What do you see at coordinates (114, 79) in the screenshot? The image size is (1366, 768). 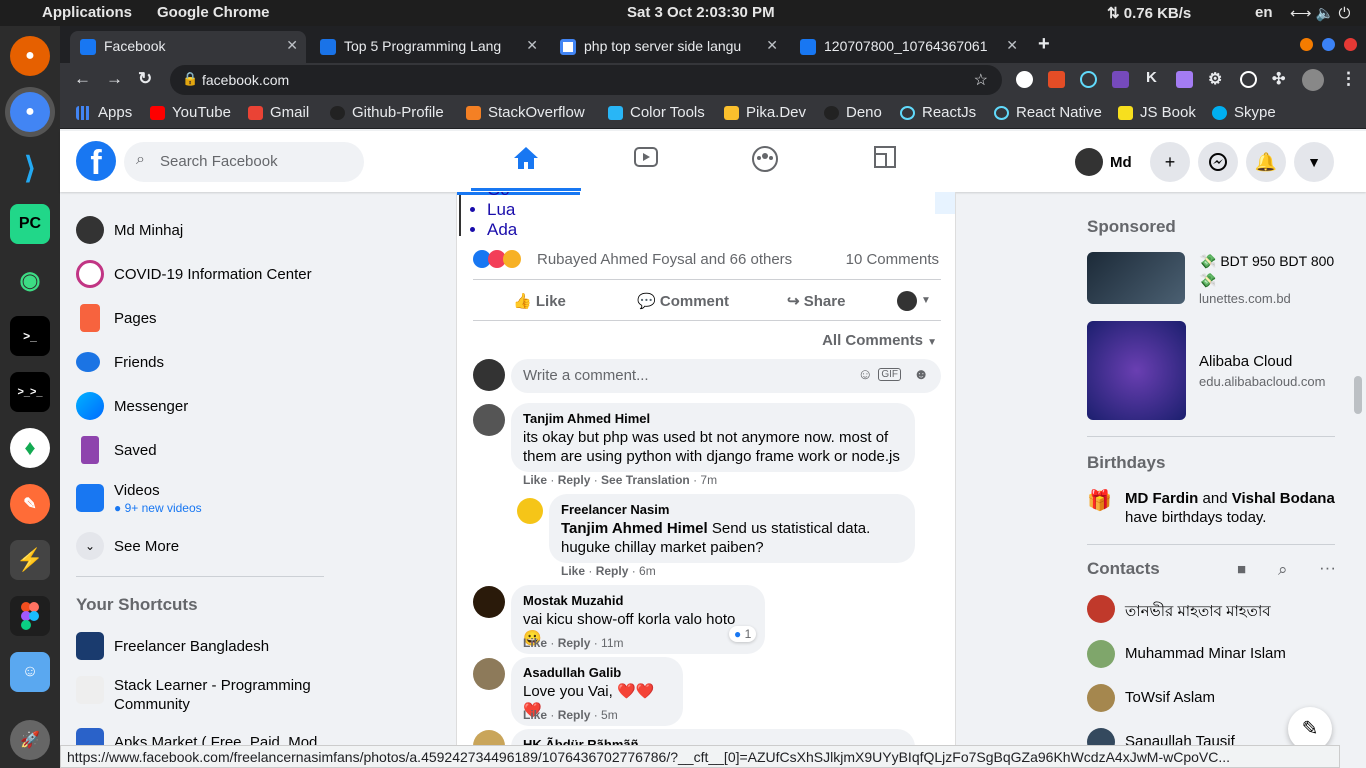 I see `forward-arrow-icon: →` at bounding box center [114, 79].